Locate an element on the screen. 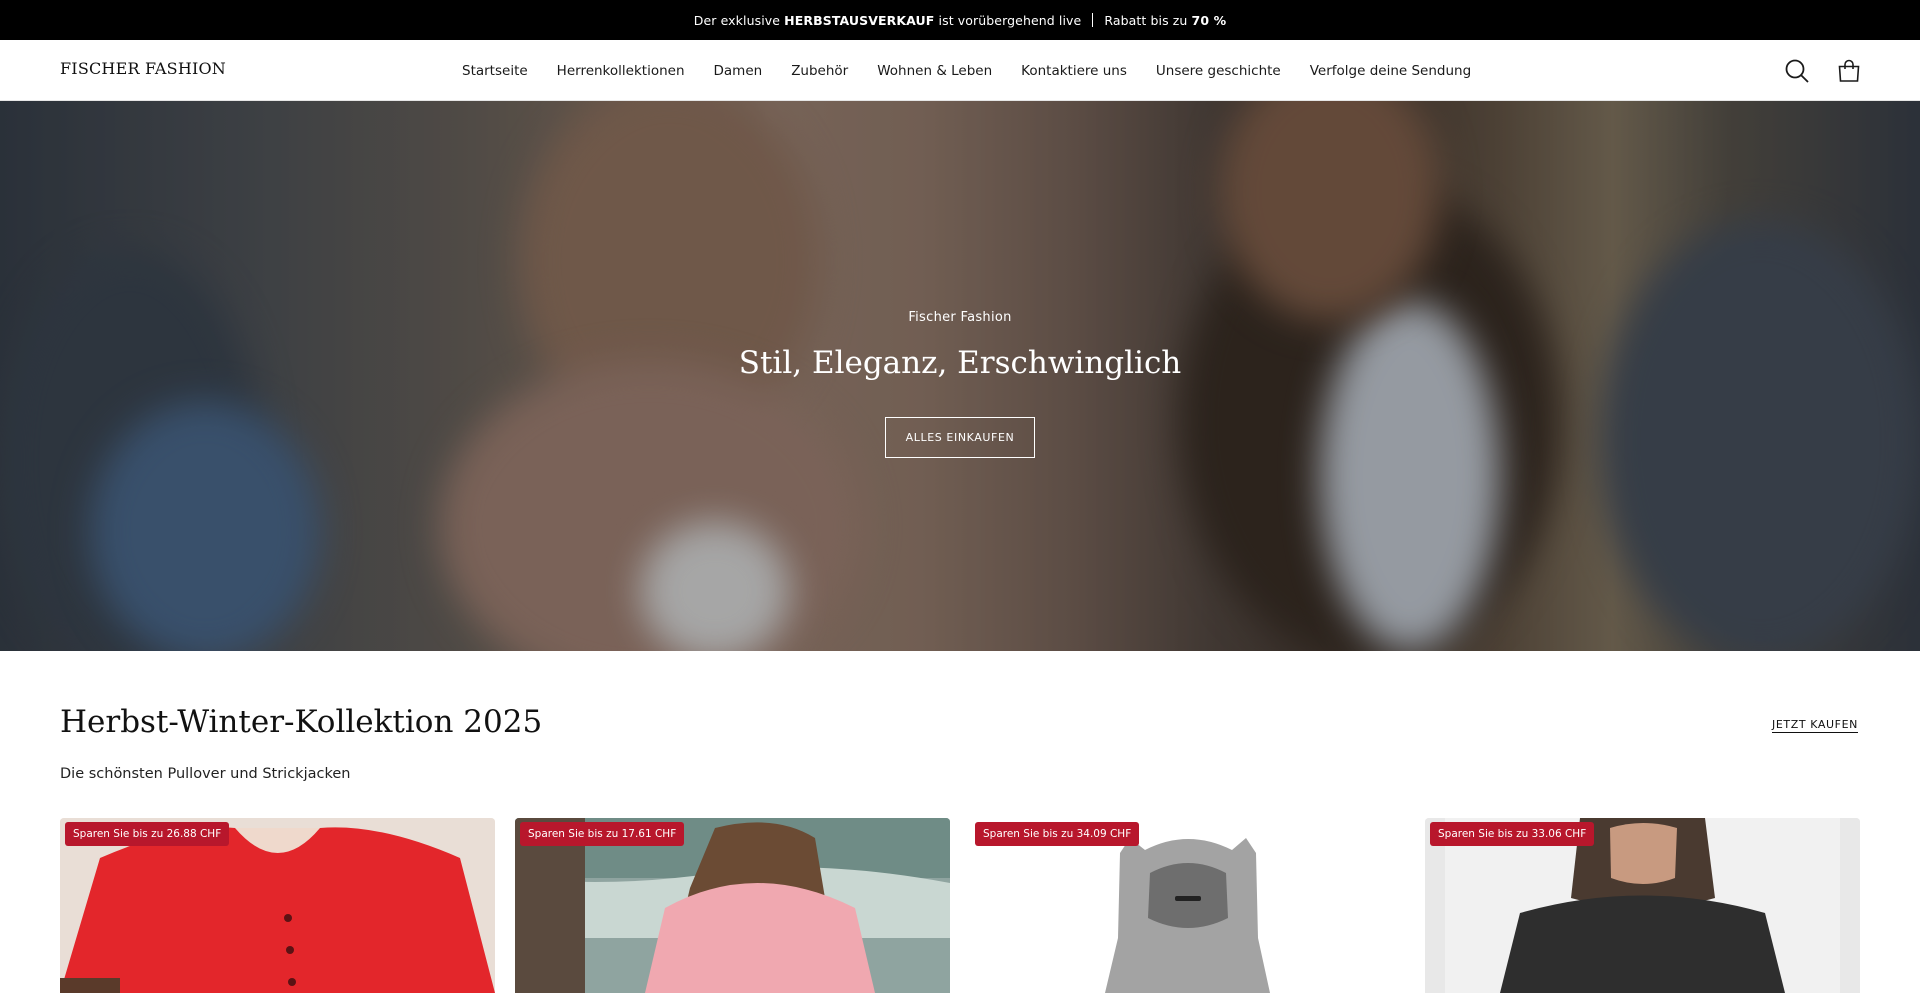 This screenshot has width=1920, height=993. product-card: Sparen Sie bis zu 26.88 CHF is located at coordinates (277, 905).